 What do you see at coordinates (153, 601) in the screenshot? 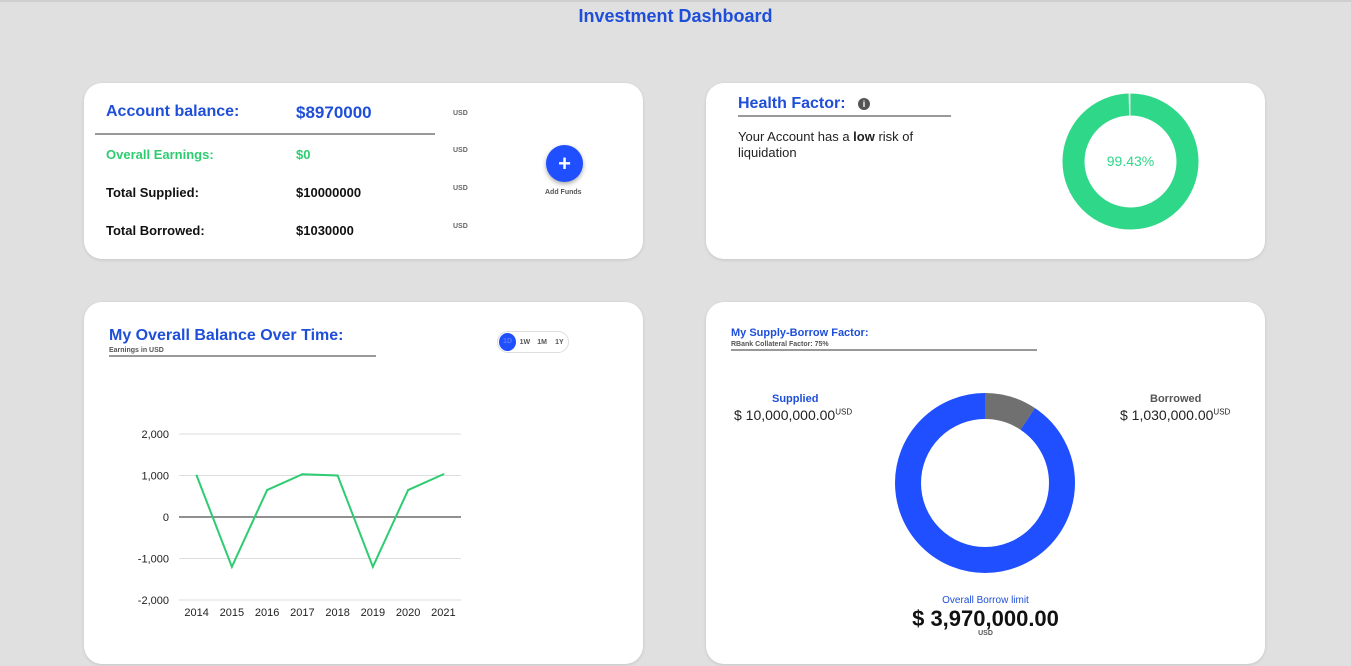
I see `y-tick-label: -2,000` at bounding box center [153, 601].